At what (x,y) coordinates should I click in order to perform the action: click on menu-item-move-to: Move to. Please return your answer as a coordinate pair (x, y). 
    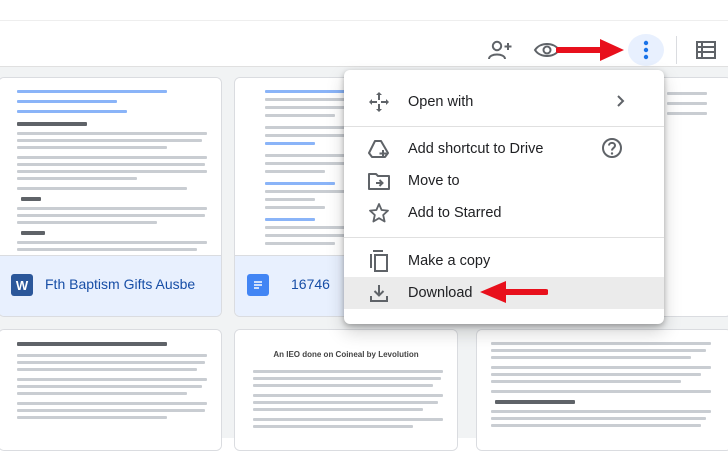
    Looking at the image, I should click on (504, 181).